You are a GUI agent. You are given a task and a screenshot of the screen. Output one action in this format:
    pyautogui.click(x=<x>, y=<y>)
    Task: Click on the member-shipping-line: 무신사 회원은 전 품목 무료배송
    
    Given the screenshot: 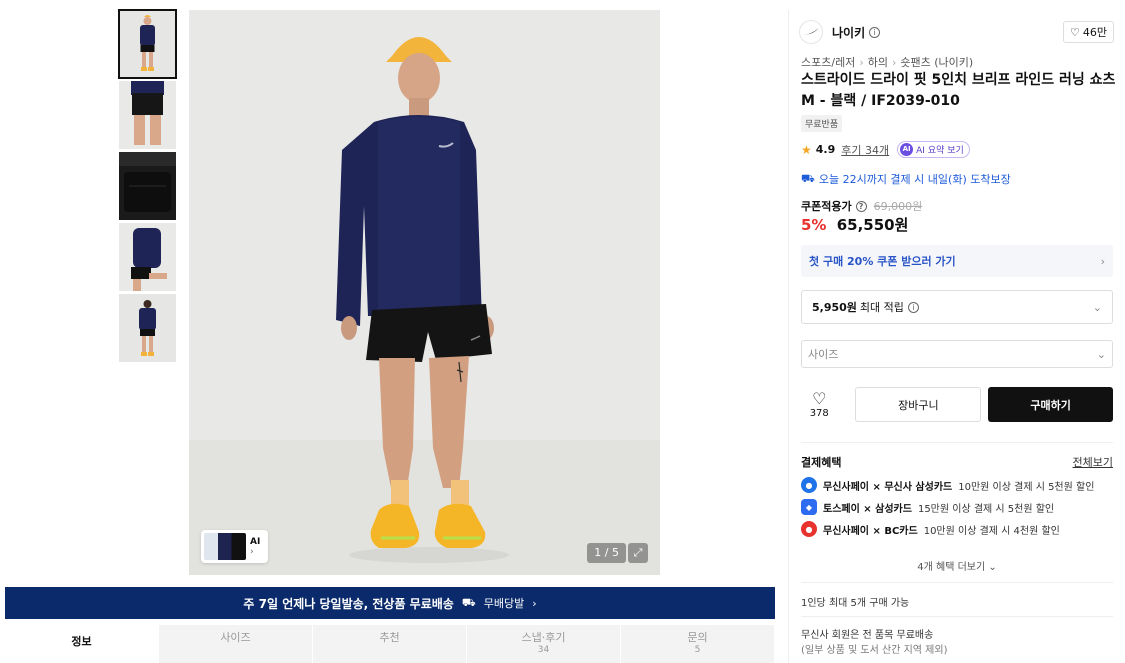 What is the action you would take?
    pyautogui.click(x=867, y=635)
    